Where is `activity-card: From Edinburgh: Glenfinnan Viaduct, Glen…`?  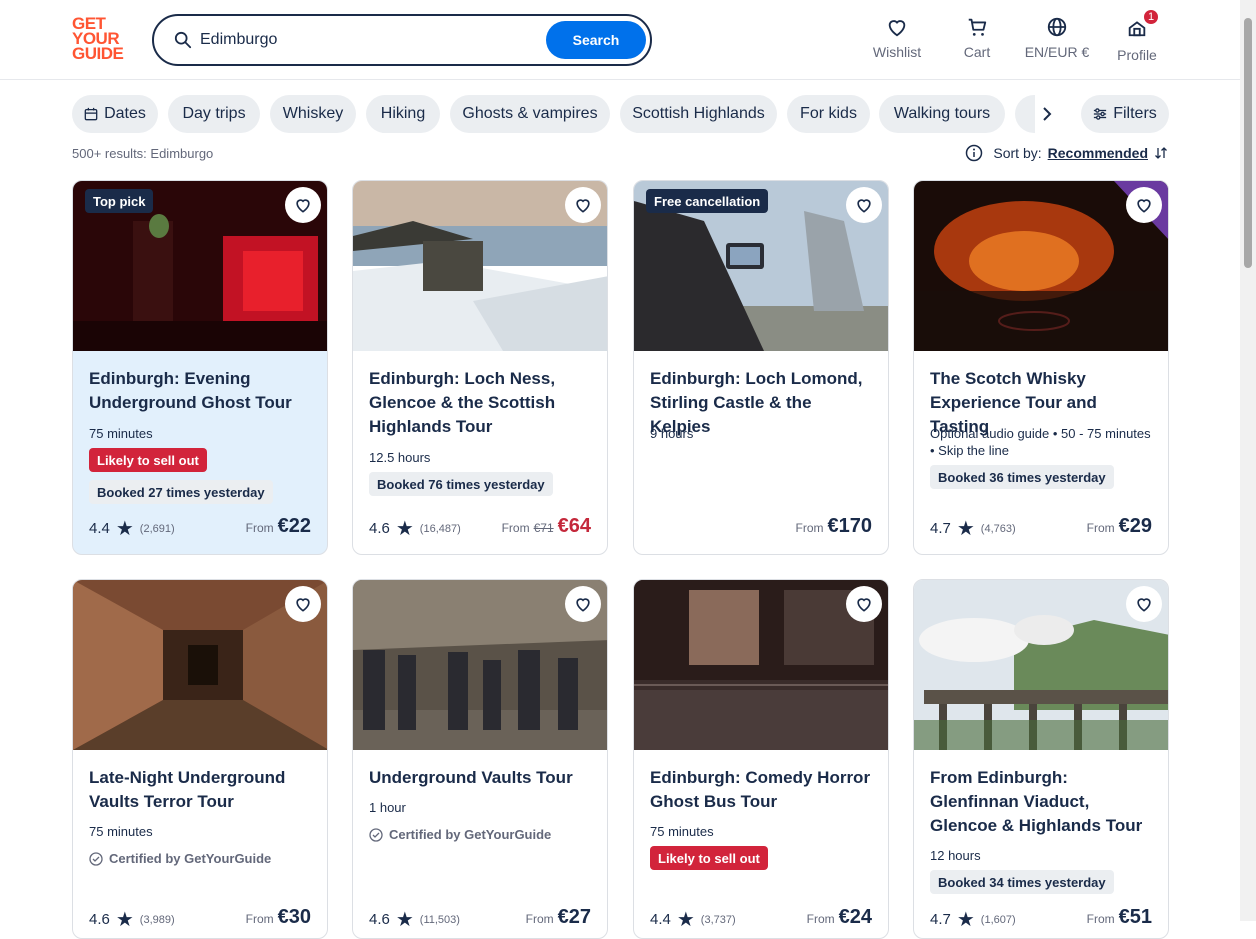
activity-card: From Edinburgh: Glenfinnan Viaduct, Glen… is located at coordinates (1041, 759).